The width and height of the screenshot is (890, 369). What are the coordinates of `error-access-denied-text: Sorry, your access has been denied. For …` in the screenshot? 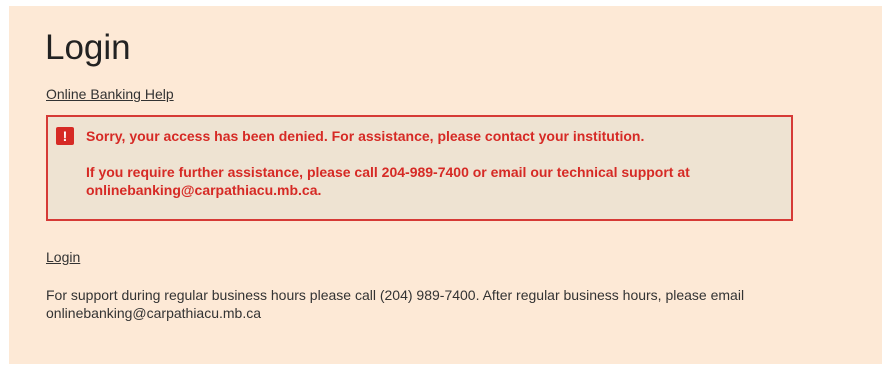 It's located at (365, 136).